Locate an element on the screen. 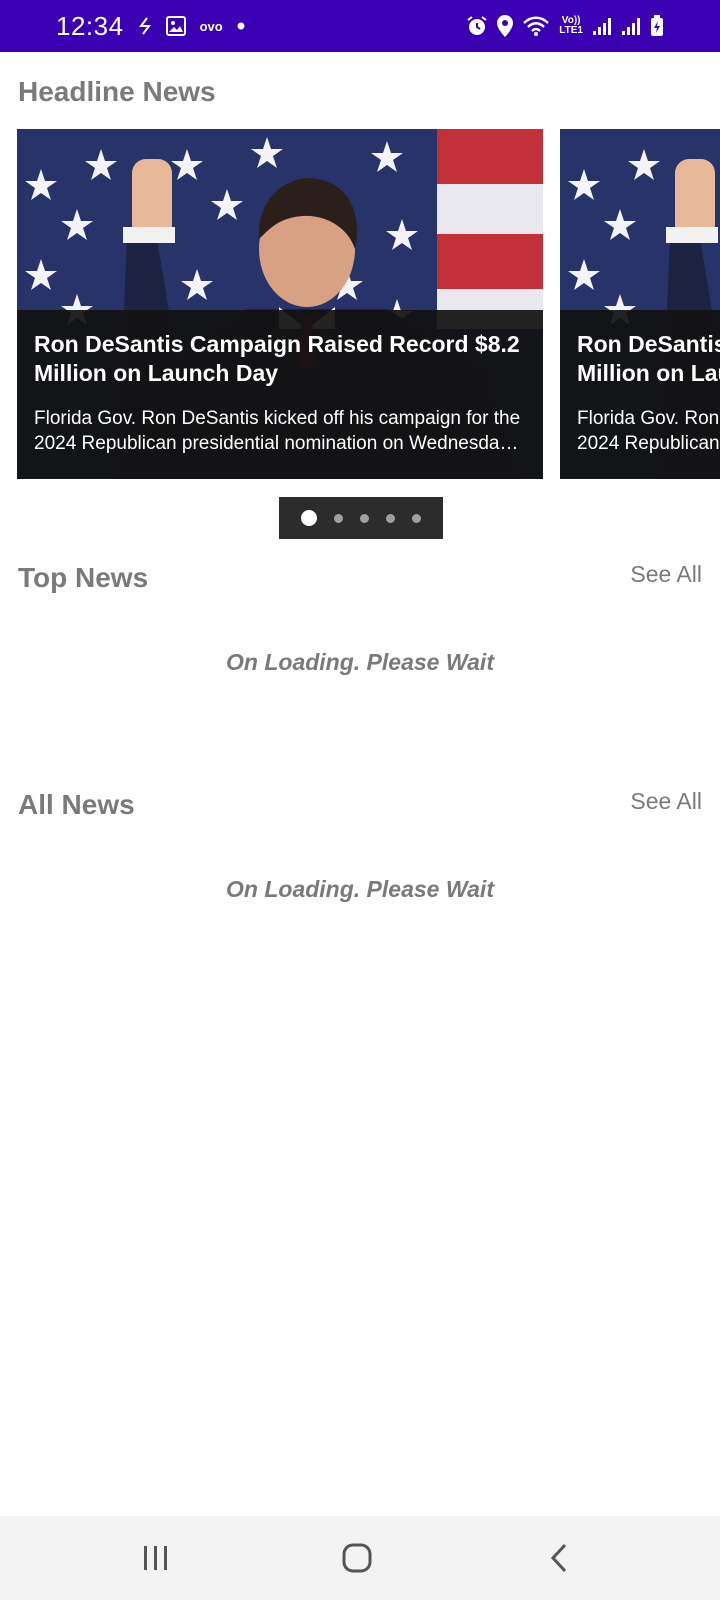 The height and width of the screenshot is (1600, 720). carousel-pager is located at coordinates (361, 518).